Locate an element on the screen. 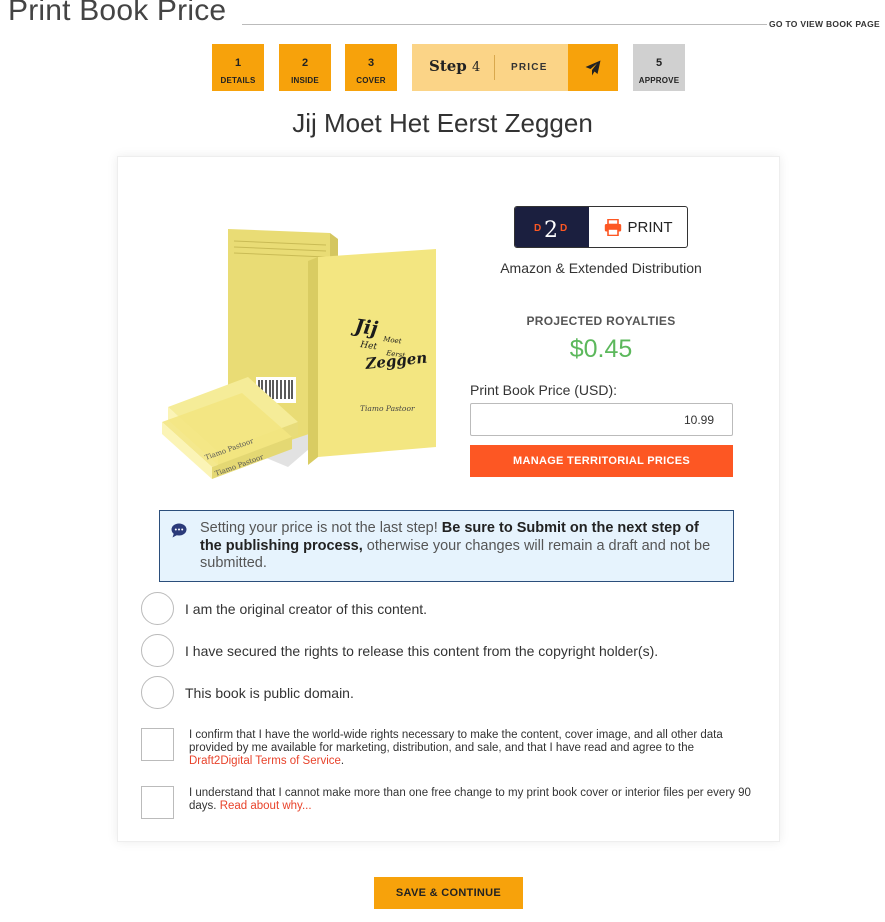 This screenshot has width=885, height=922. step-label: COVER is located at coordinates (371, 80).